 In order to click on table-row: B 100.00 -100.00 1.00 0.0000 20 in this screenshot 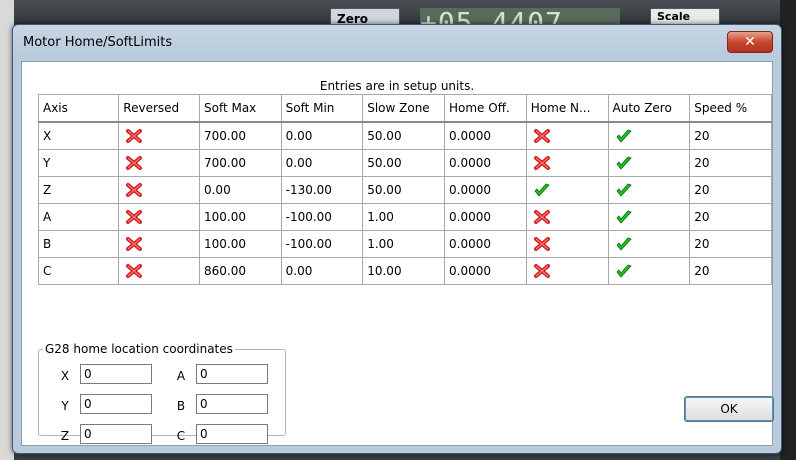, I will do `click(404, 244)`.